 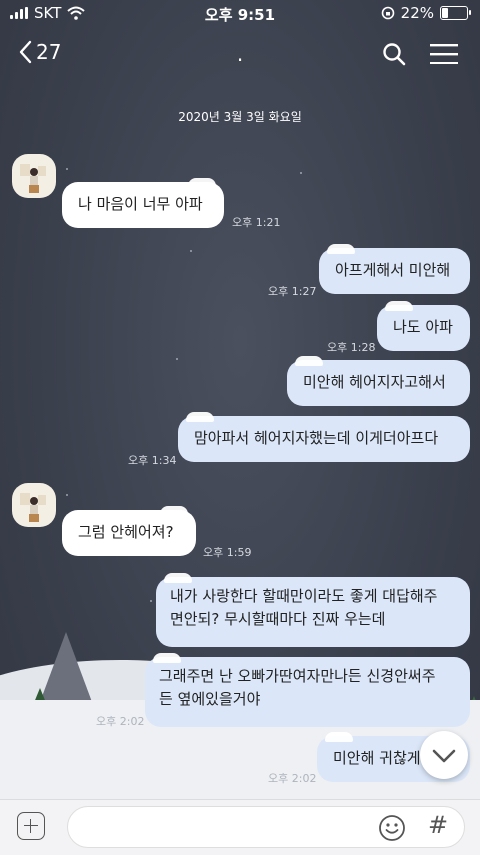 I want to click on hash-icon: #, so click(x=438, y=825).